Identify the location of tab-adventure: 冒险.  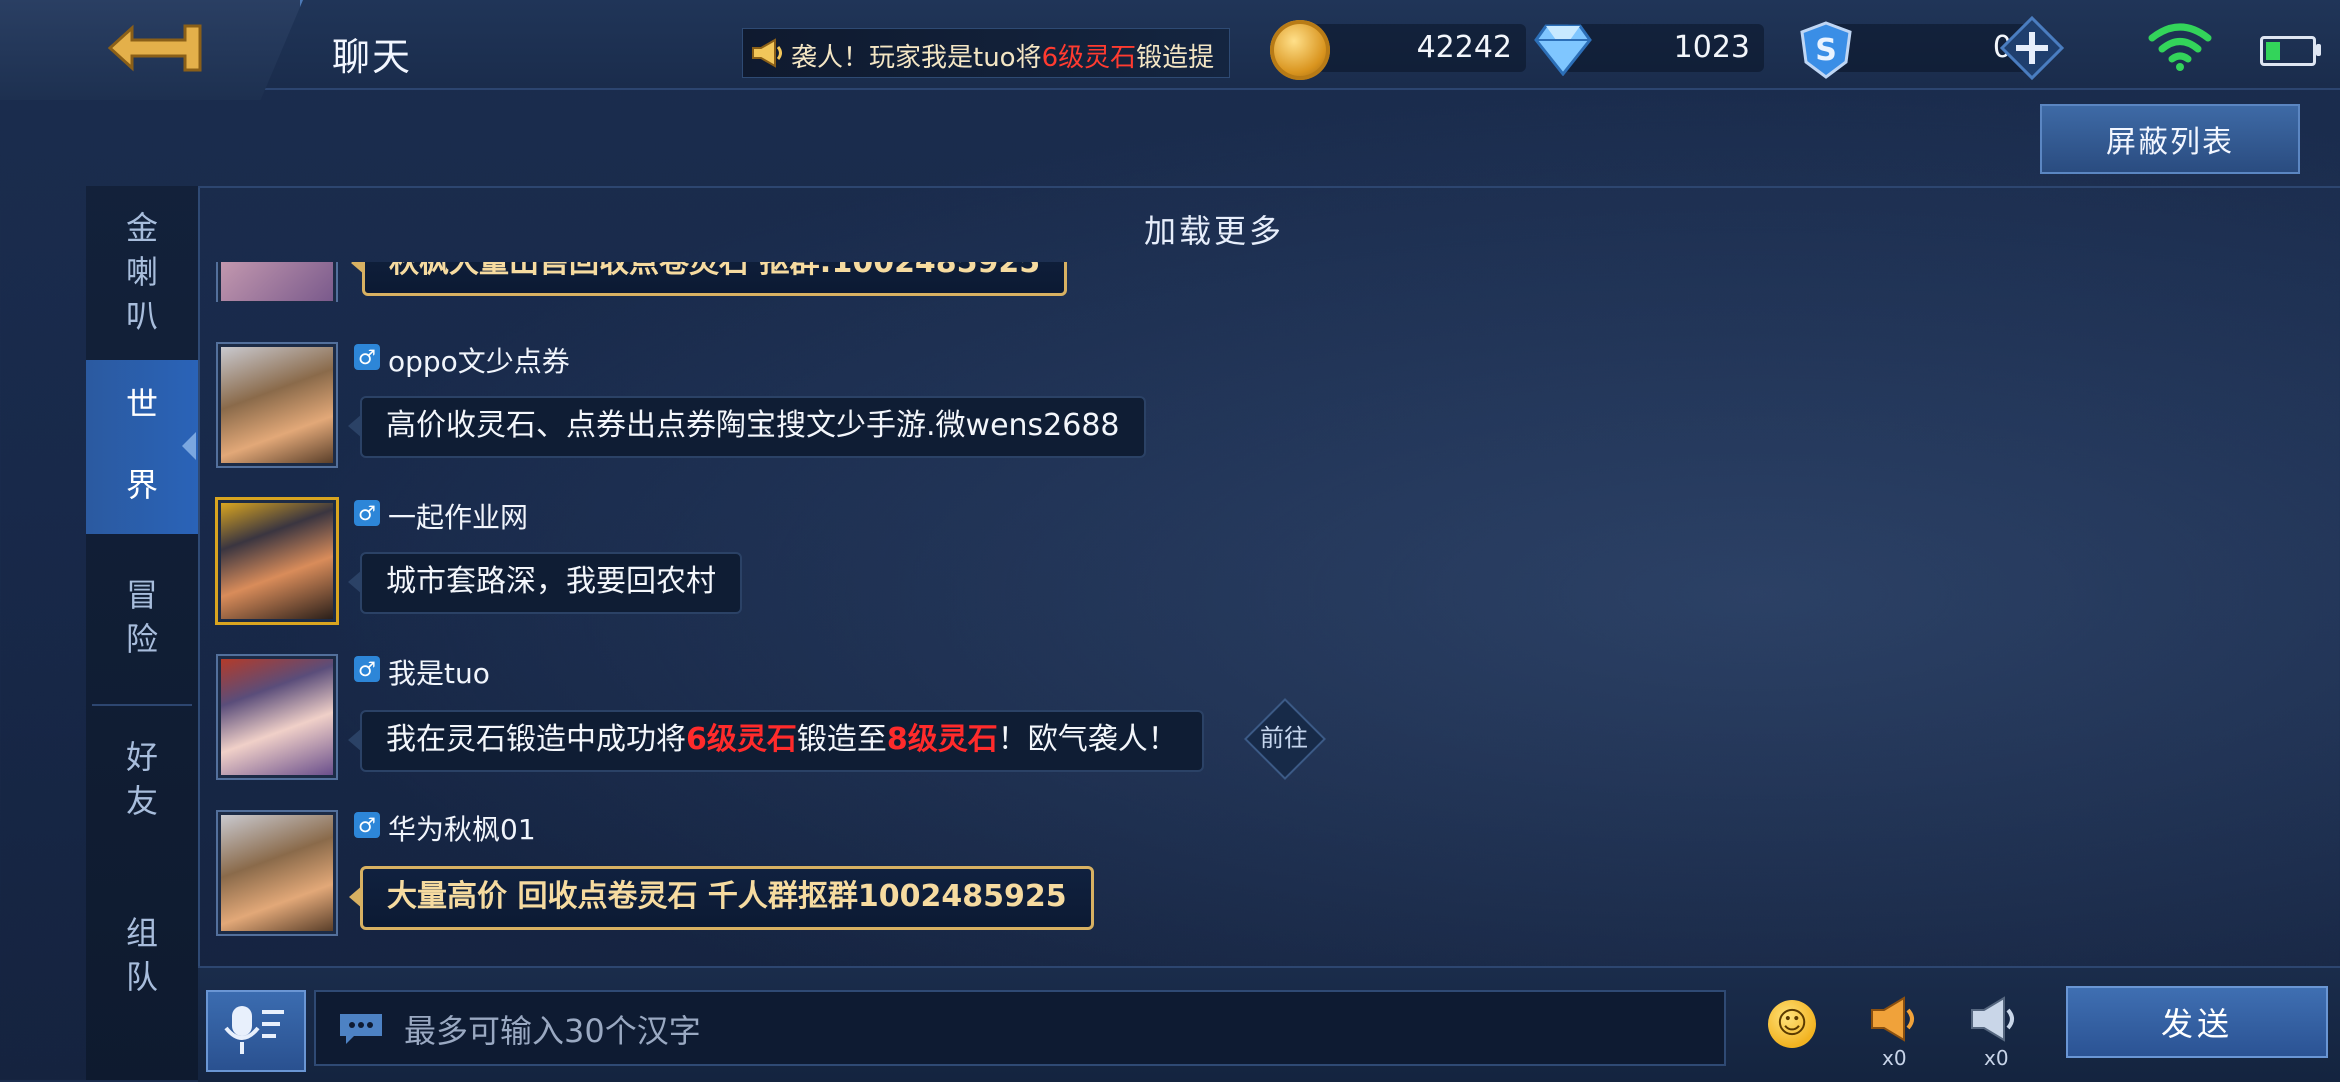
(142, 603).